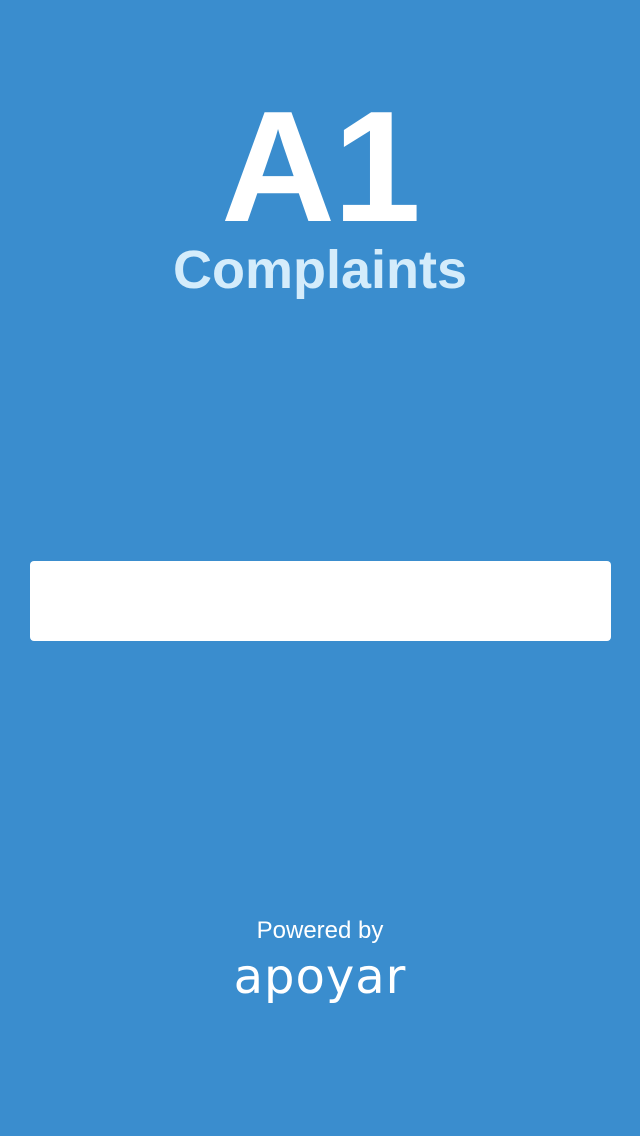 The height and width of the screenshot is (1136, 640). Describe the element at coordinates (321, 167) in the screenshot. I see `app-title: A1` at that location.